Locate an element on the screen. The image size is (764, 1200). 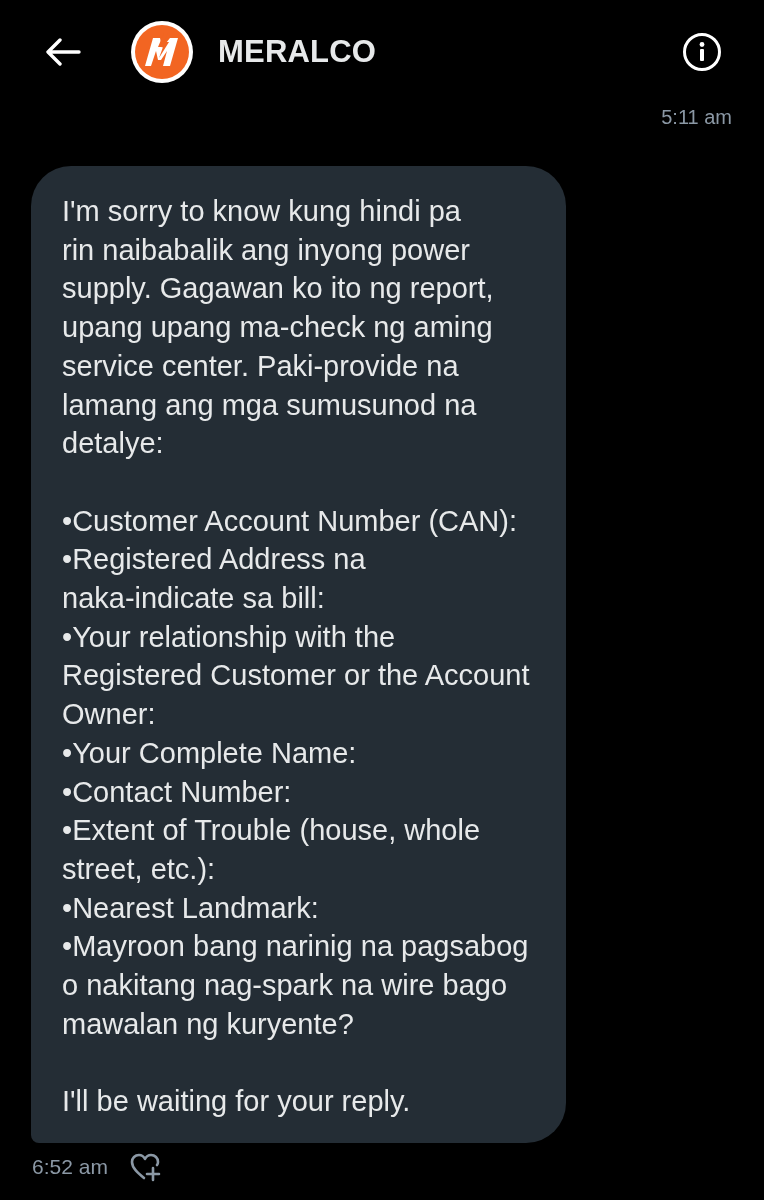
back-arrow-icon is located at coordinates (63, 52).